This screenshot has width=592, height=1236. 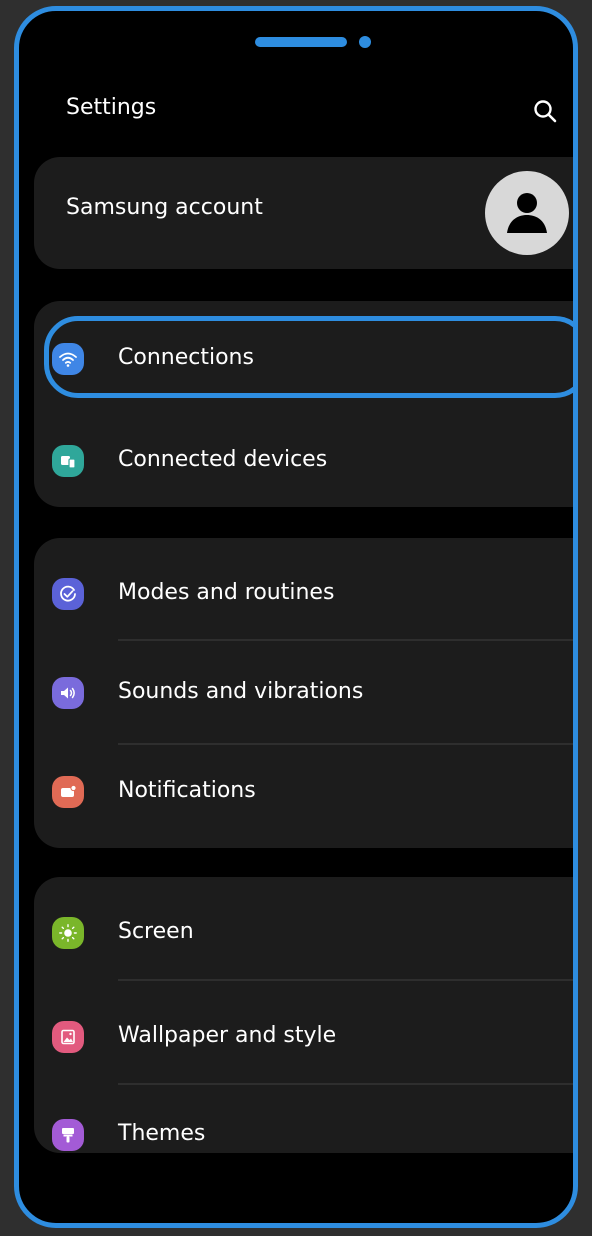 What do you see at coordinates (226, 592) in the screenshot?
I see `settings-item-label: Modes and routines` at bounding box center [226, 592].